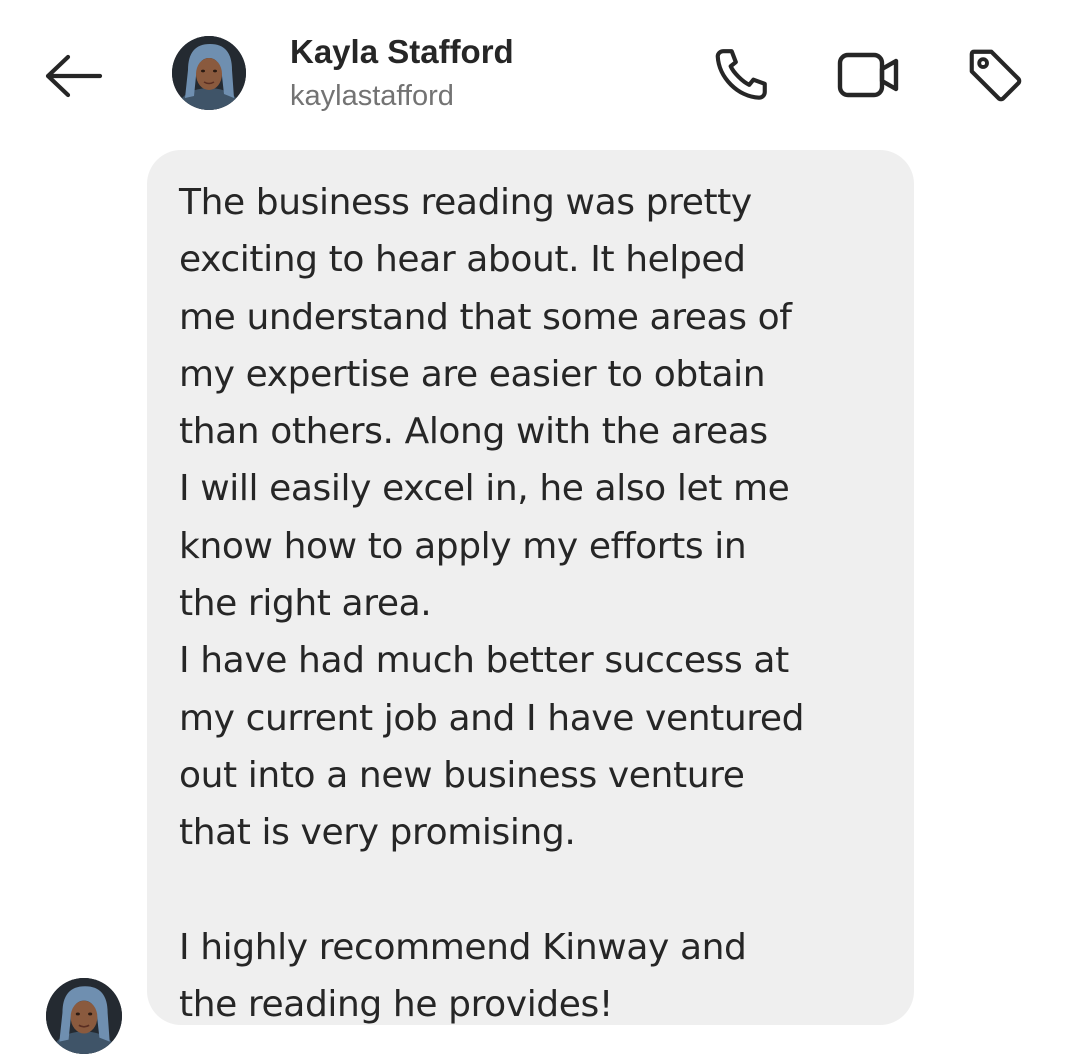 Image resolution: width=1080 pixels, height=1061 pixels. Describe the element at coordinates (484, 661) in the screenshot. I see `message-line: I have had much better success at` at that location.